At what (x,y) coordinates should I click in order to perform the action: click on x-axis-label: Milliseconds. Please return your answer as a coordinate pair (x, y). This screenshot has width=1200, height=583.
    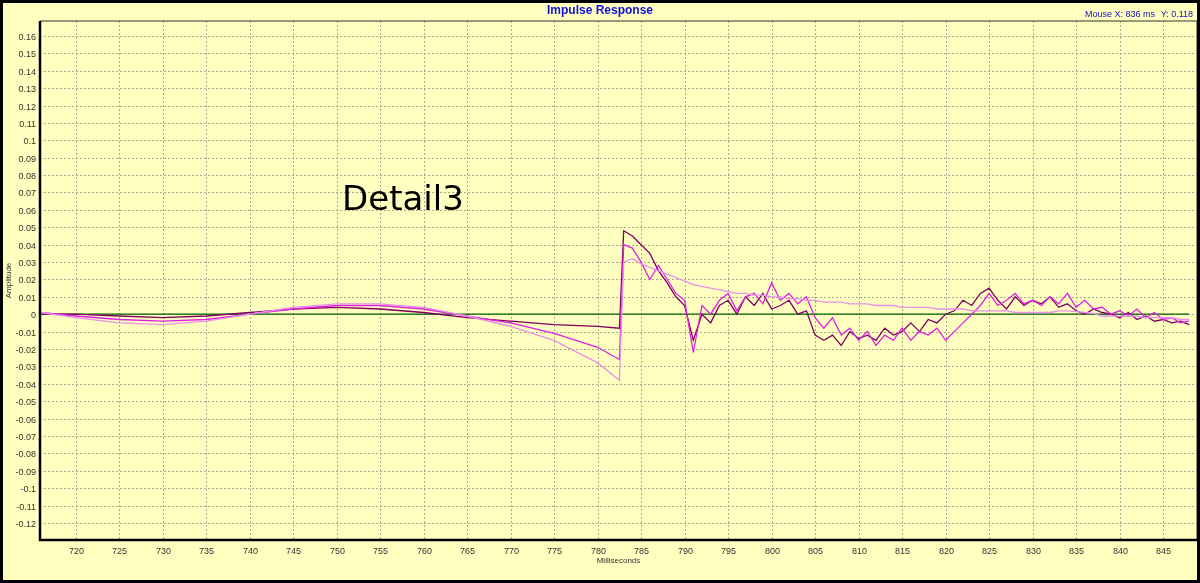
    Looking at the image, I should click on (618, 560).